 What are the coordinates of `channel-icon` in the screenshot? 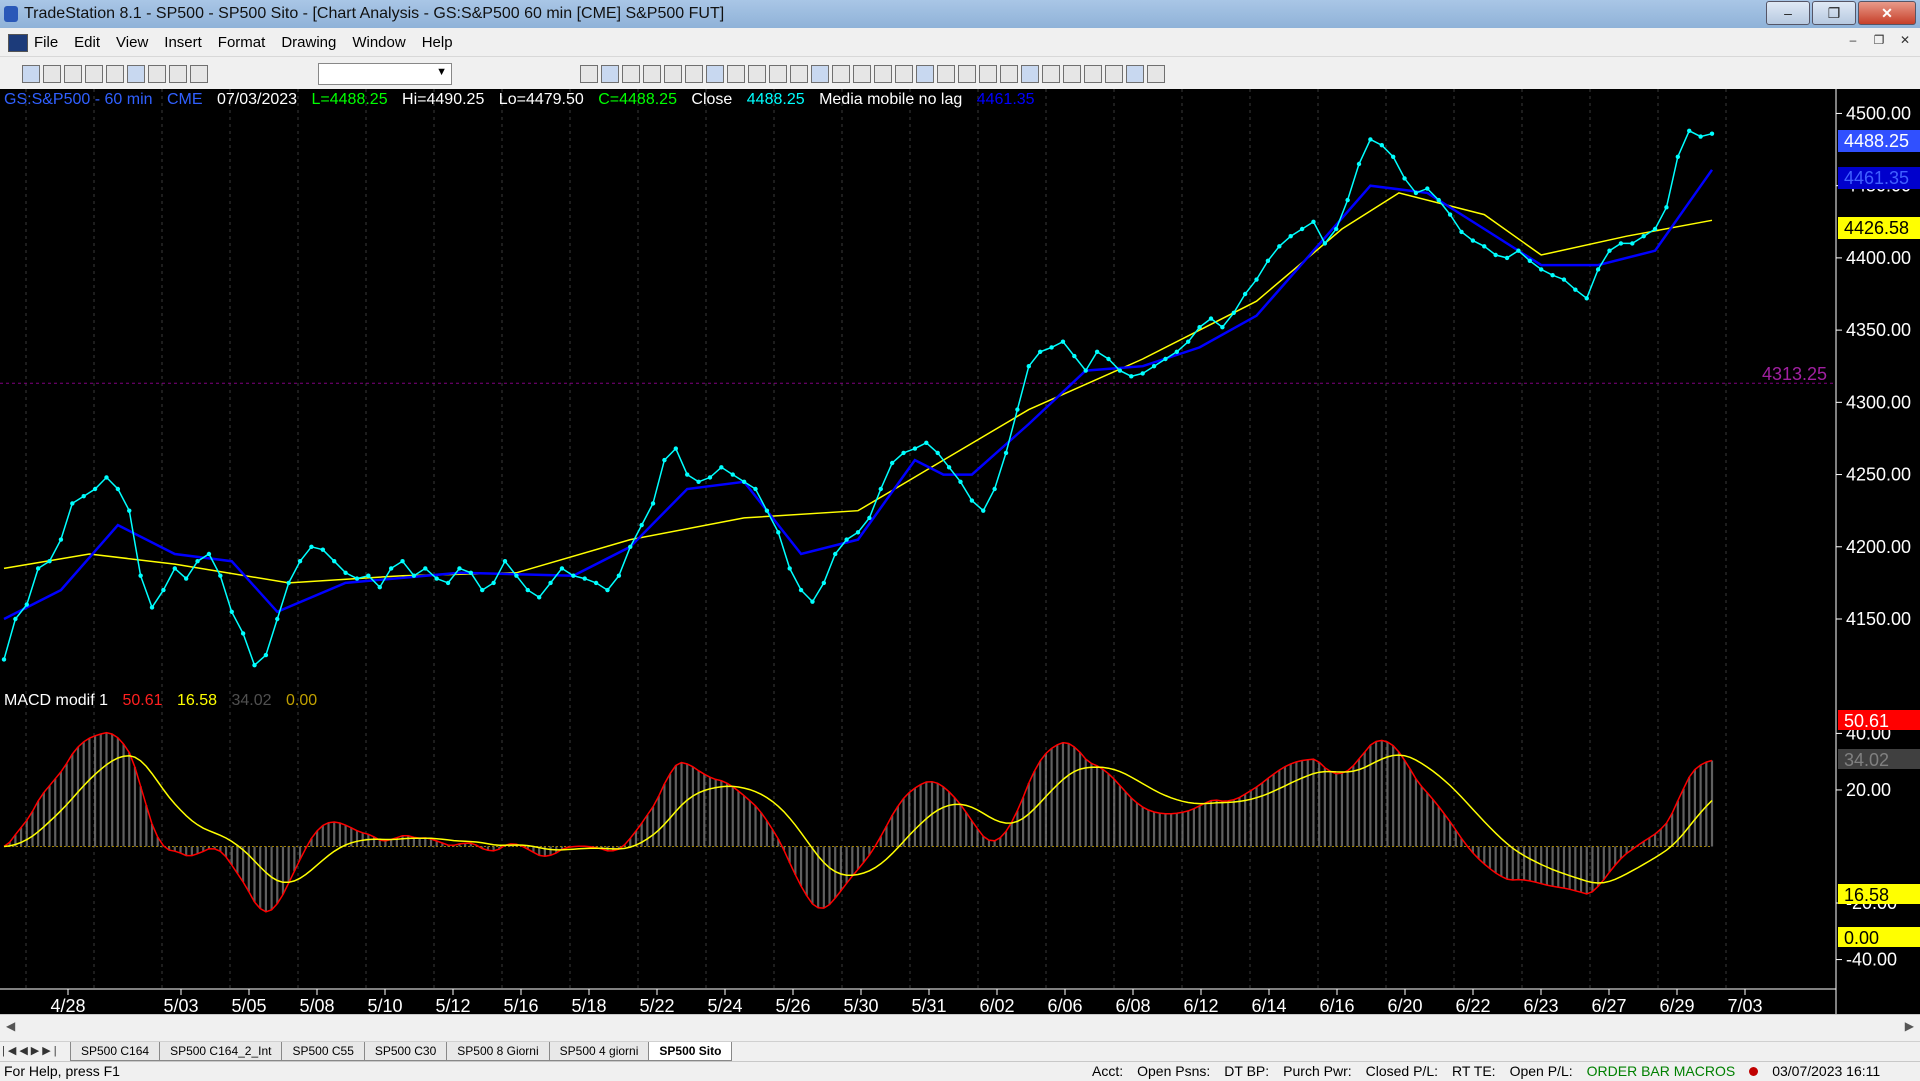 It's located at (1051, 74).